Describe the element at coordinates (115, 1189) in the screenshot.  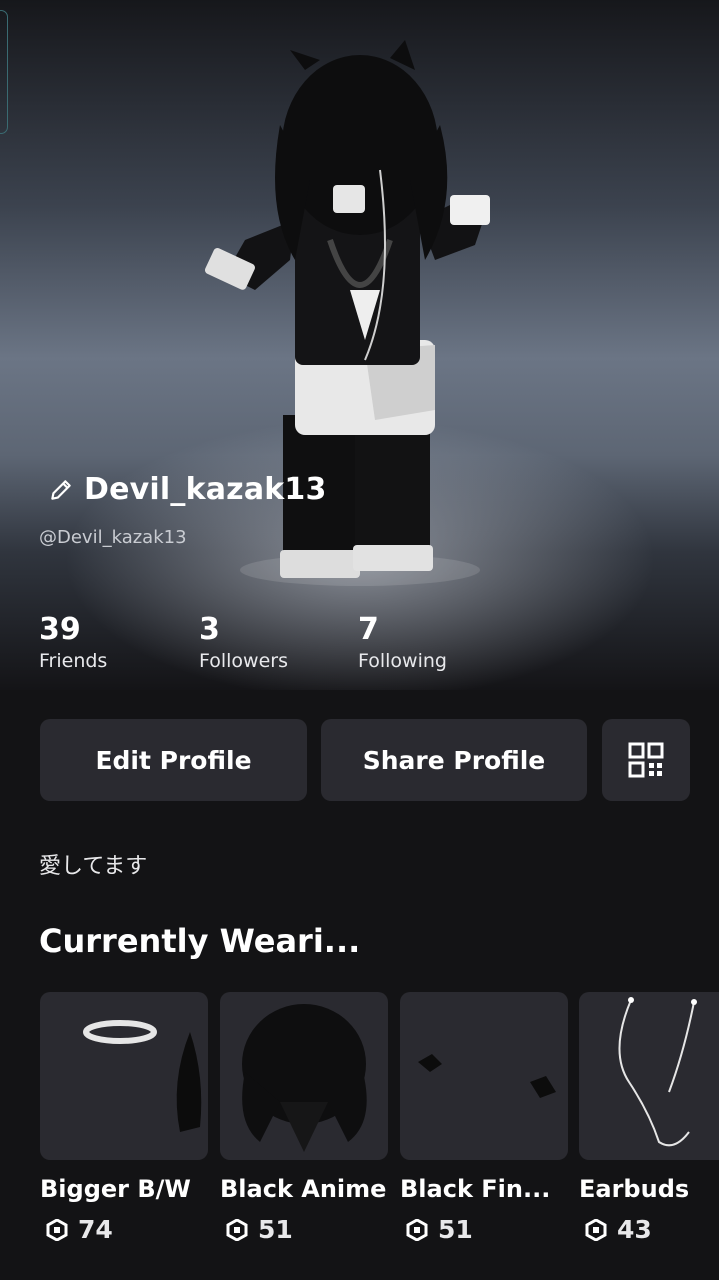
I see `item-name: Bigger B/W` at that location.